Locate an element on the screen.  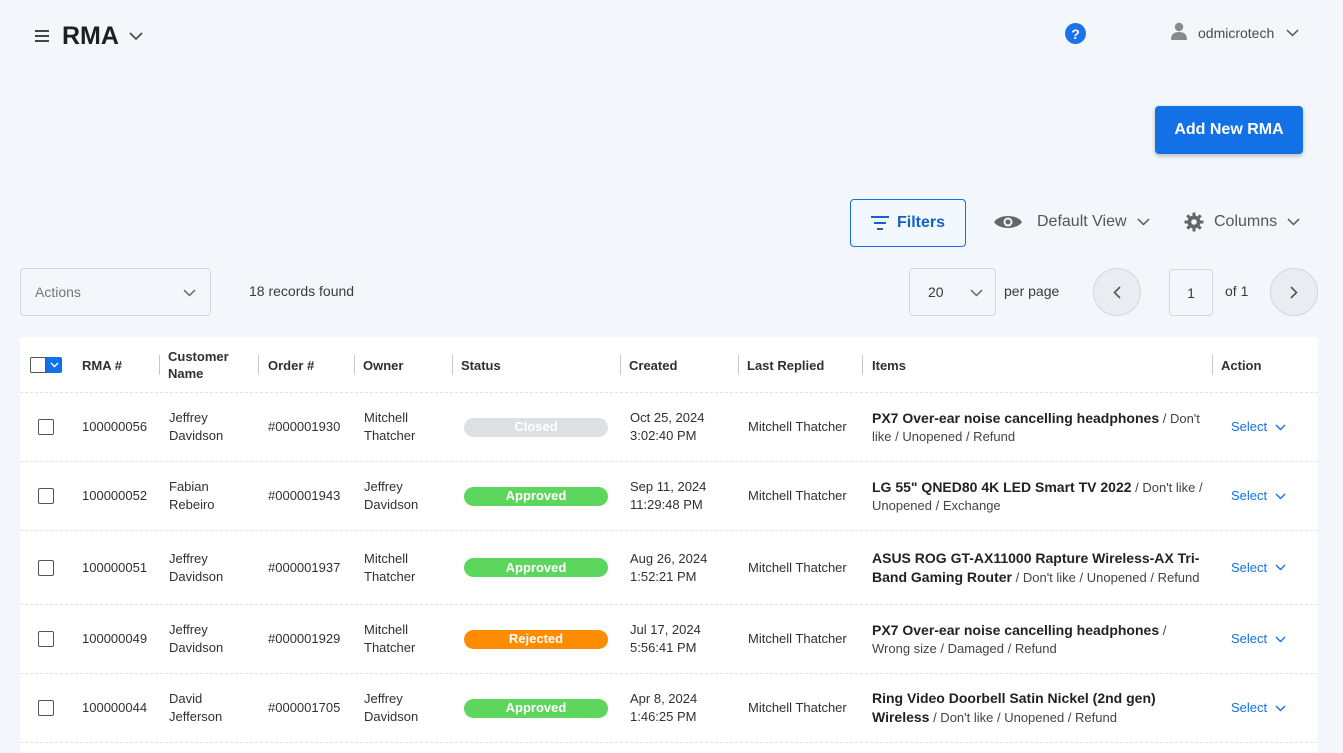
column-header-status-label: Status is located at coordinates (481, 365).